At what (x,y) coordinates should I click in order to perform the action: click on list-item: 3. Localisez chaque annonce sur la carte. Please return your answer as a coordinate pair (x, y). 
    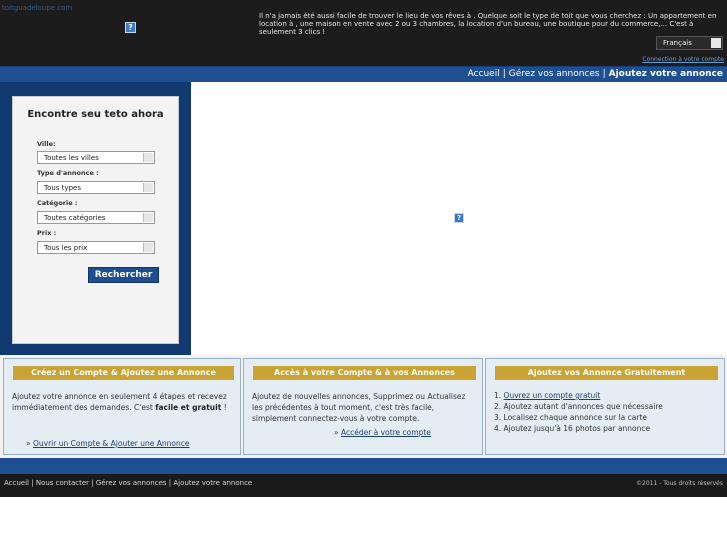
    Looking at the image, I should click on (607, 417).